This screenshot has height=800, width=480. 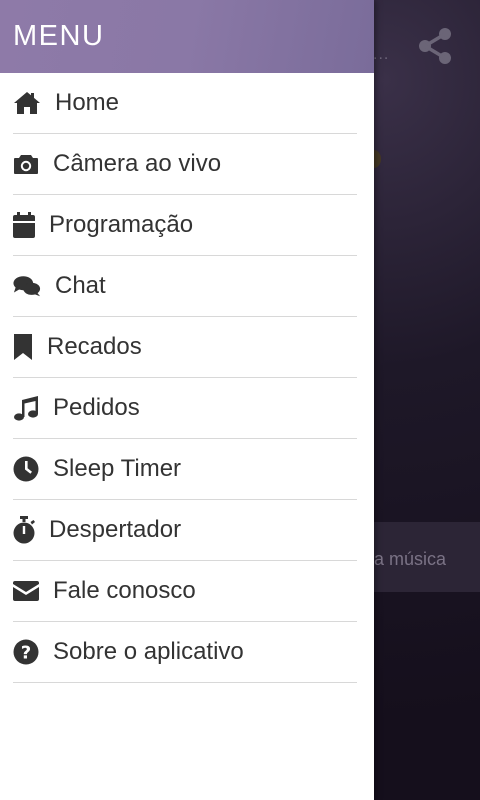 I want to click on menu-item-about: ? Sobre o aplicativo, so click(x=185, y=652).